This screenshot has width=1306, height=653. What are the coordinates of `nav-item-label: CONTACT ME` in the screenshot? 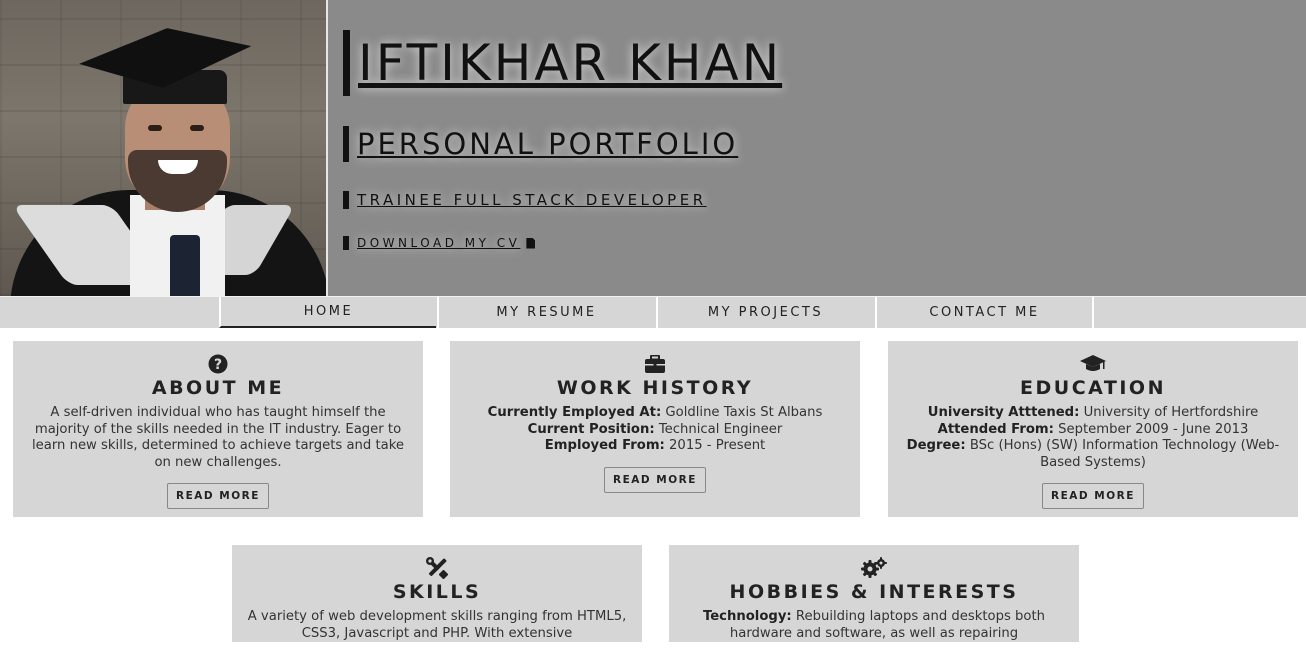 It's located at (984, 312).